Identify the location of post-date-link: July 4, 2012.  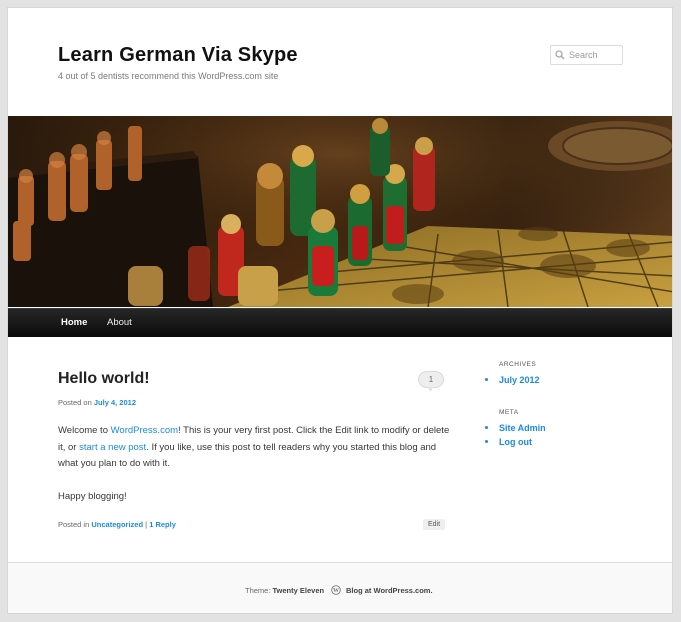
(115, 402).